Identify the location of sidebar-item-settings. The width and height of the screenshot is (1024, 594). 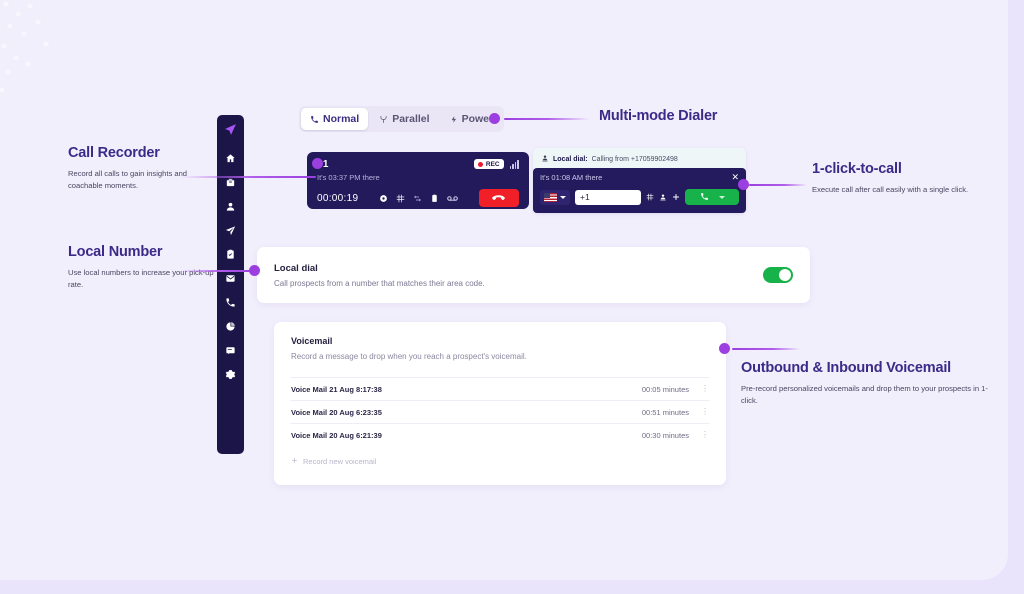
(230, 374).